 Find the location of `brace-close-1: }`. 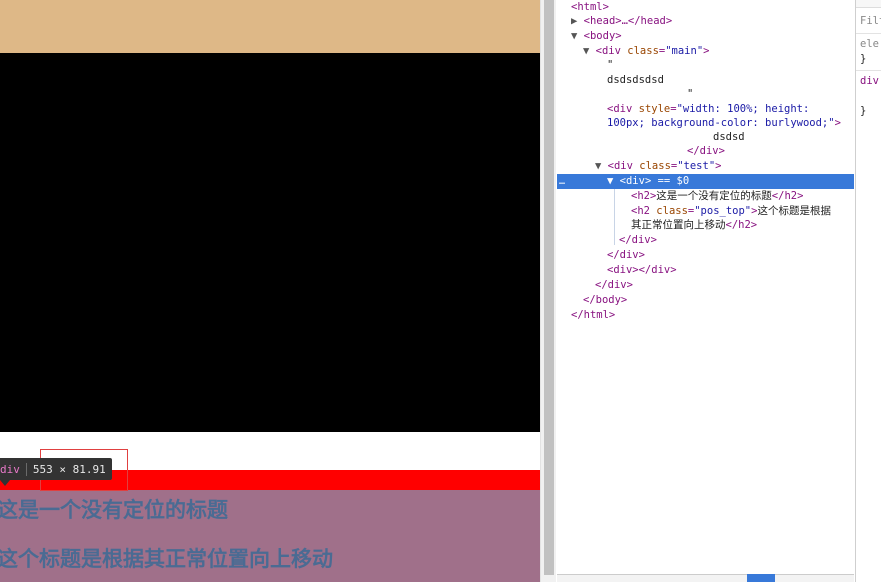

brace-close-1: } is located at coordinates (863, 59).